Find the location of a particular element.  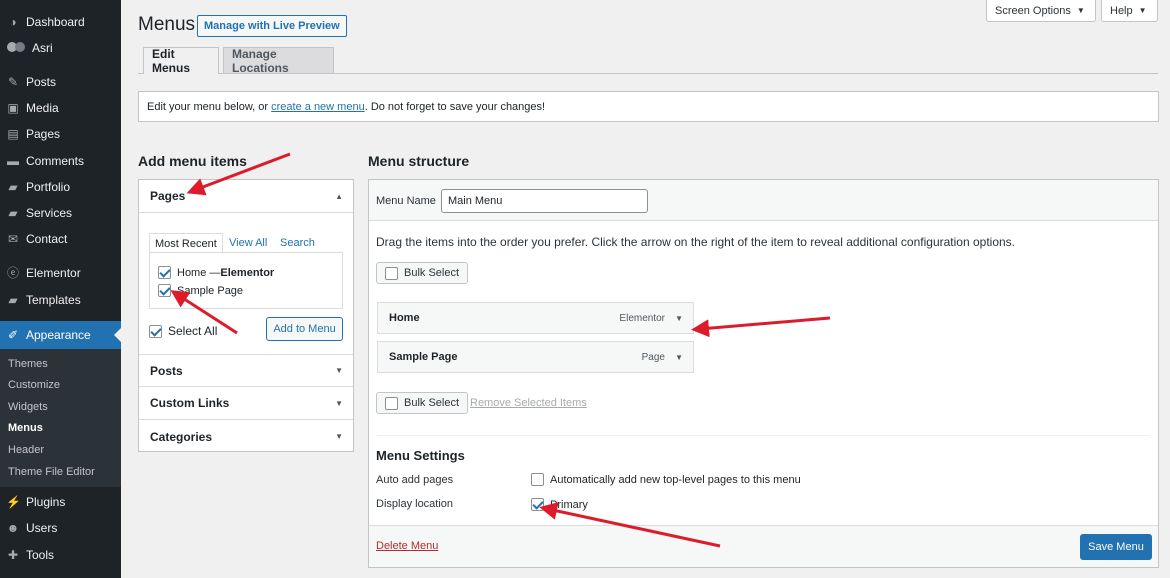

sidebar-item-asri: Asri is located at coordinates (60, 48).